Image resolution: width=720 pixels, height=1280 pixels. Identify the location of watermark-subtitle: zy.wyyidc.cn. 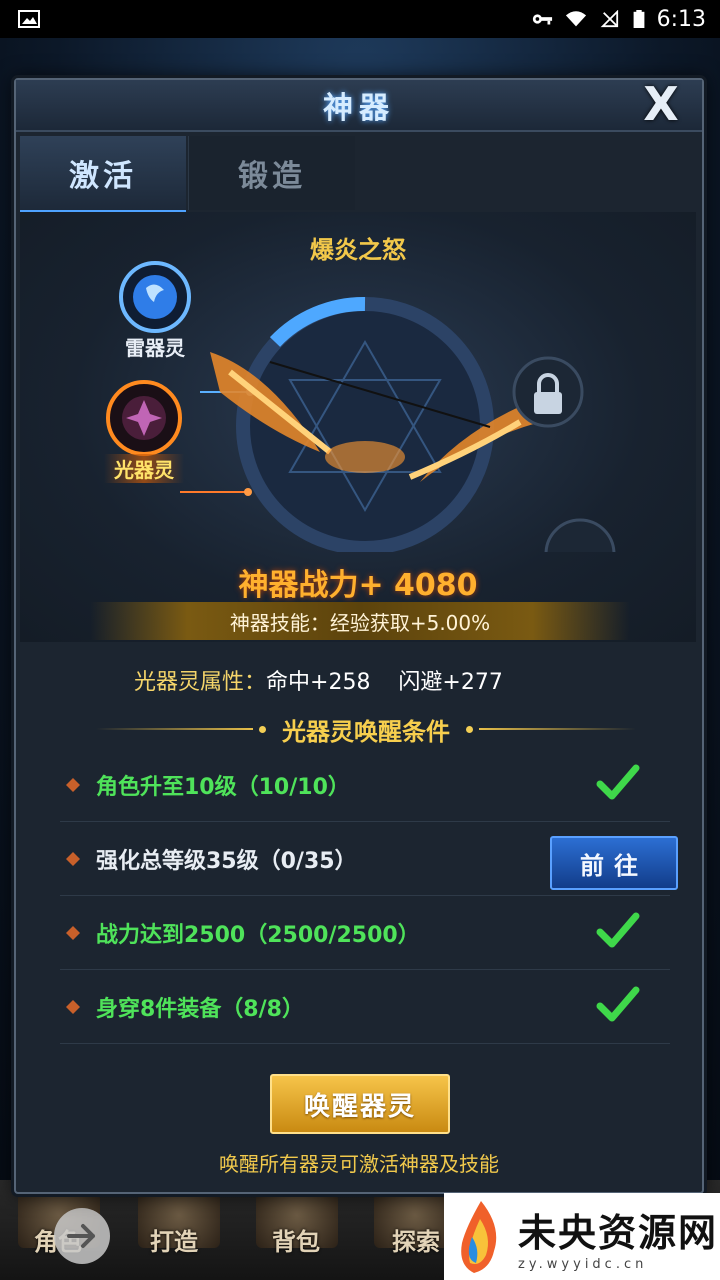
(583, 1264).